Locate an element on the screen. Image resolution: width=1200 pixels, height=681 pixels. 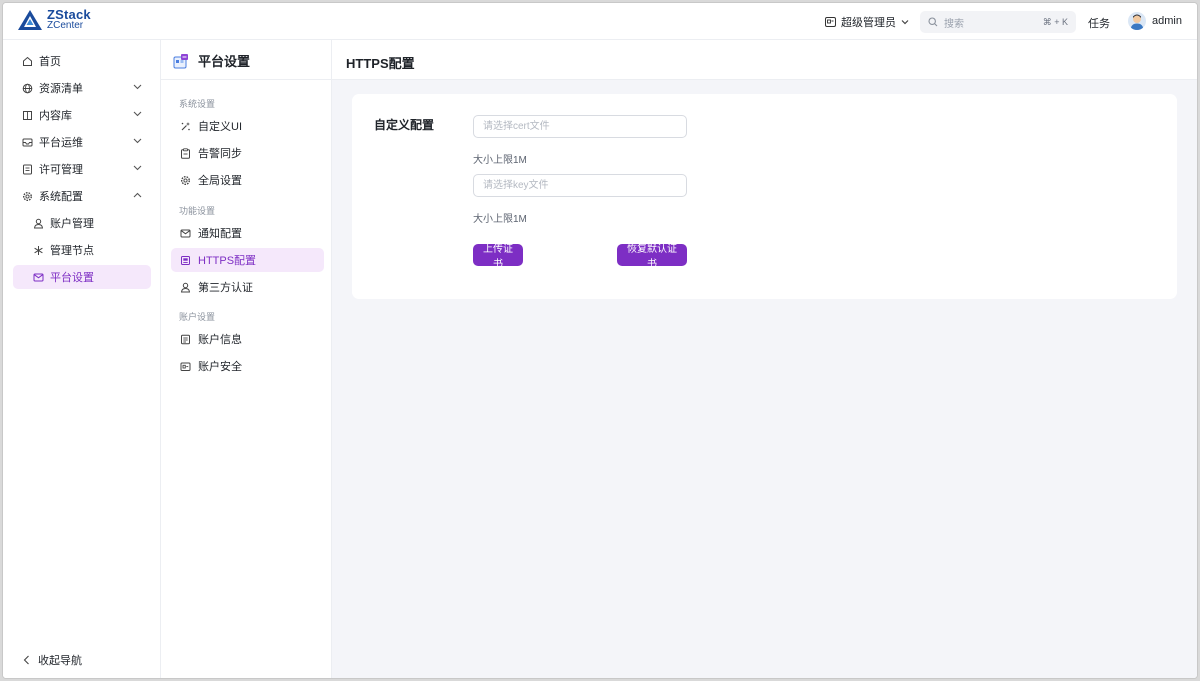
settings-item-label: 第三方认证 is located at coordinates (225, 288).